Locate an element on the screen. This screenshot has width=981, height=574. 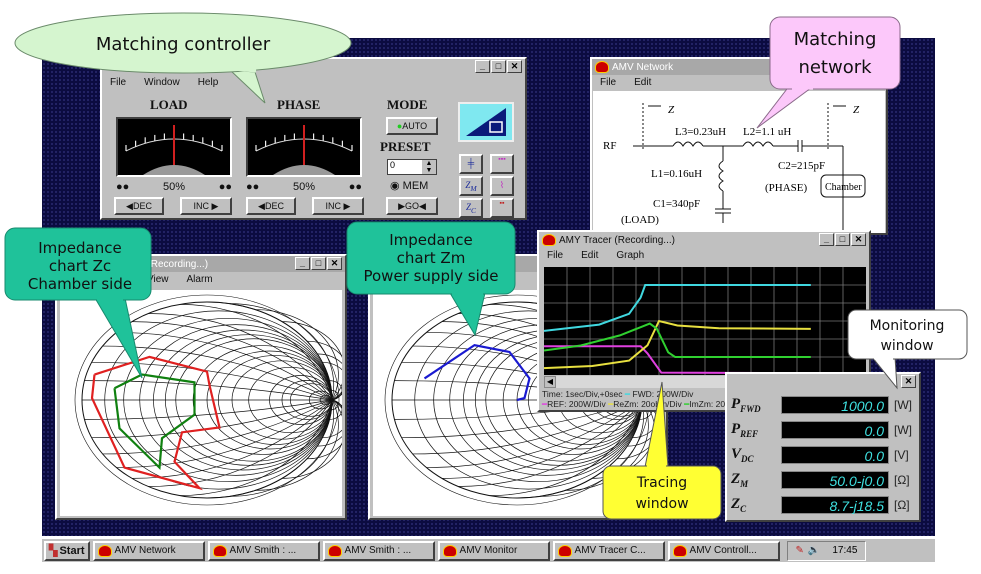
callout-monitor-text-2: window is located at coordinates (906, 346).